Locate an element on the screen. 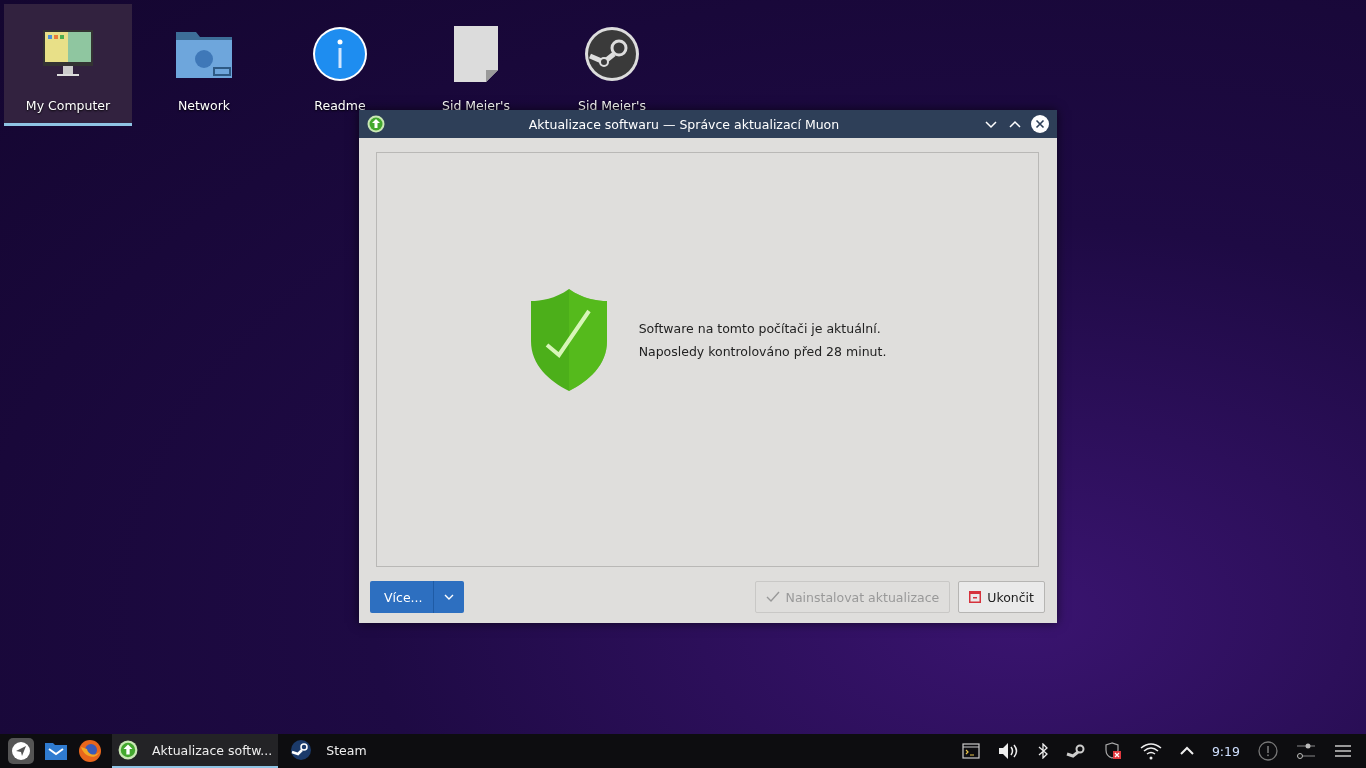  desktop-icon: Readme is located at coordinates (340, 65).